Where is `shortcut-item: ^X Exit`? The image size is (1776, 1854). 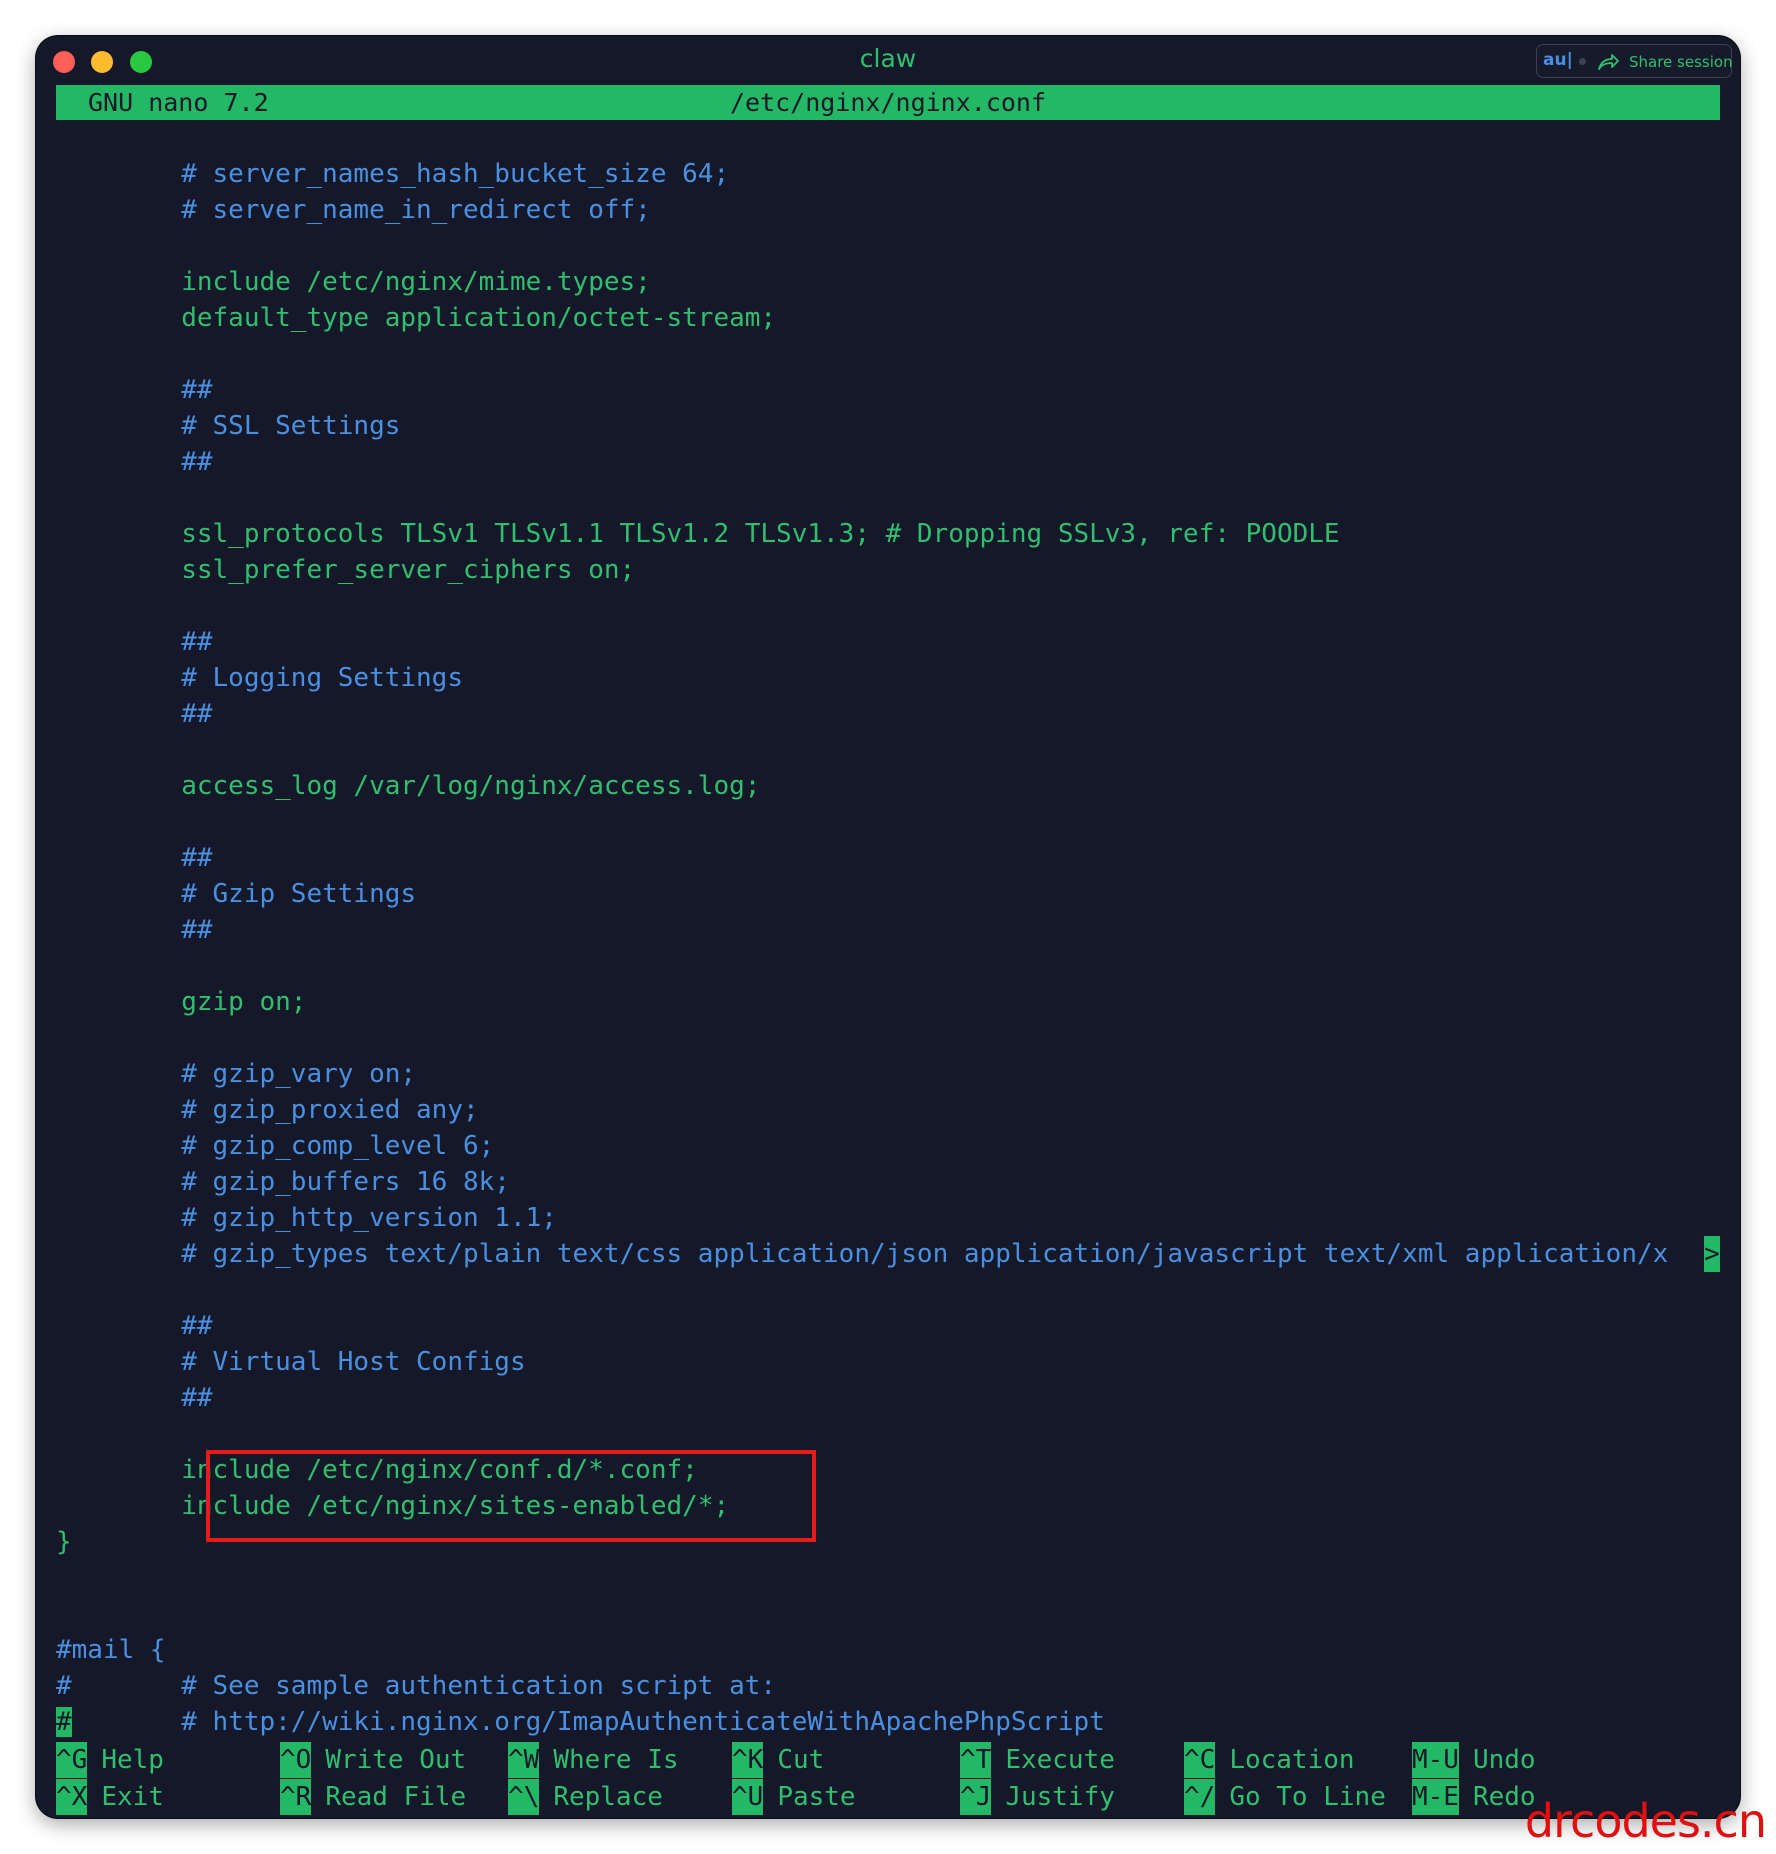
shortcut-item: ^X Exit is located at coordinates (110, 1797).